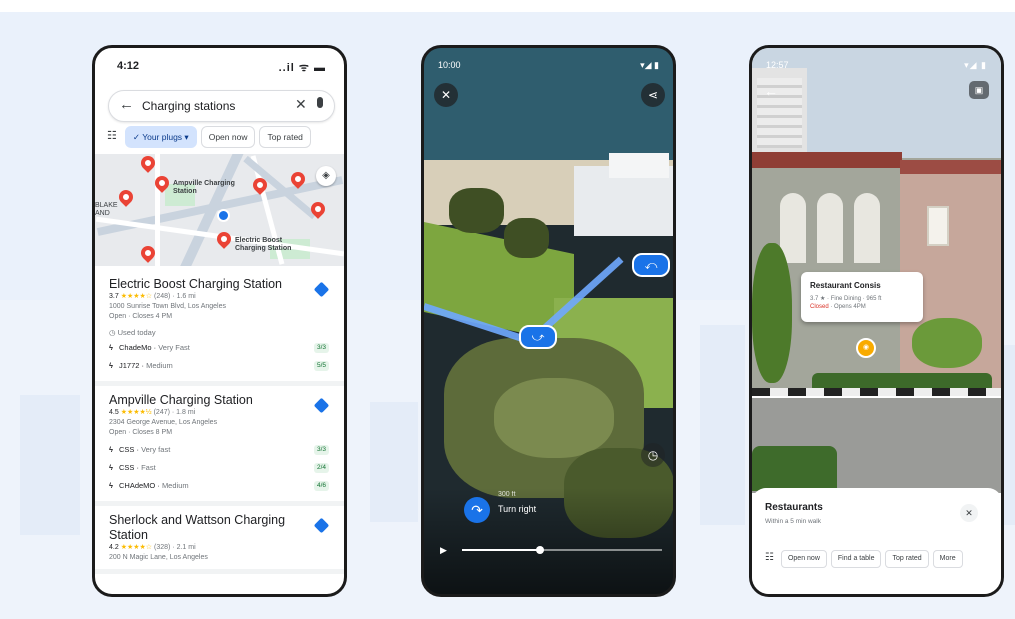 The width and height of the screenshot is (1015, 619). Describe the element at coordinates (979, 90) in the screenshot. I see `chat-icon: ▣` at that location.